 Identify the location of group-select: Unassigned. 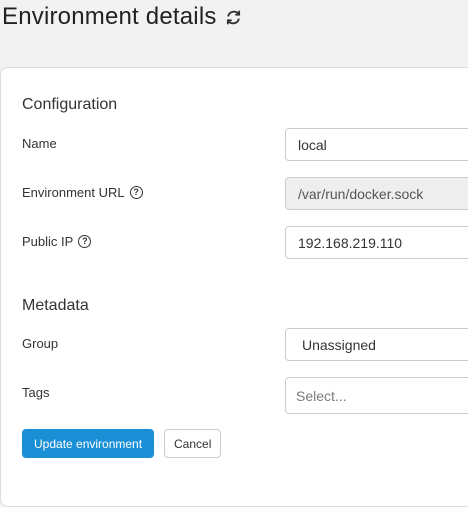
(376, 344).